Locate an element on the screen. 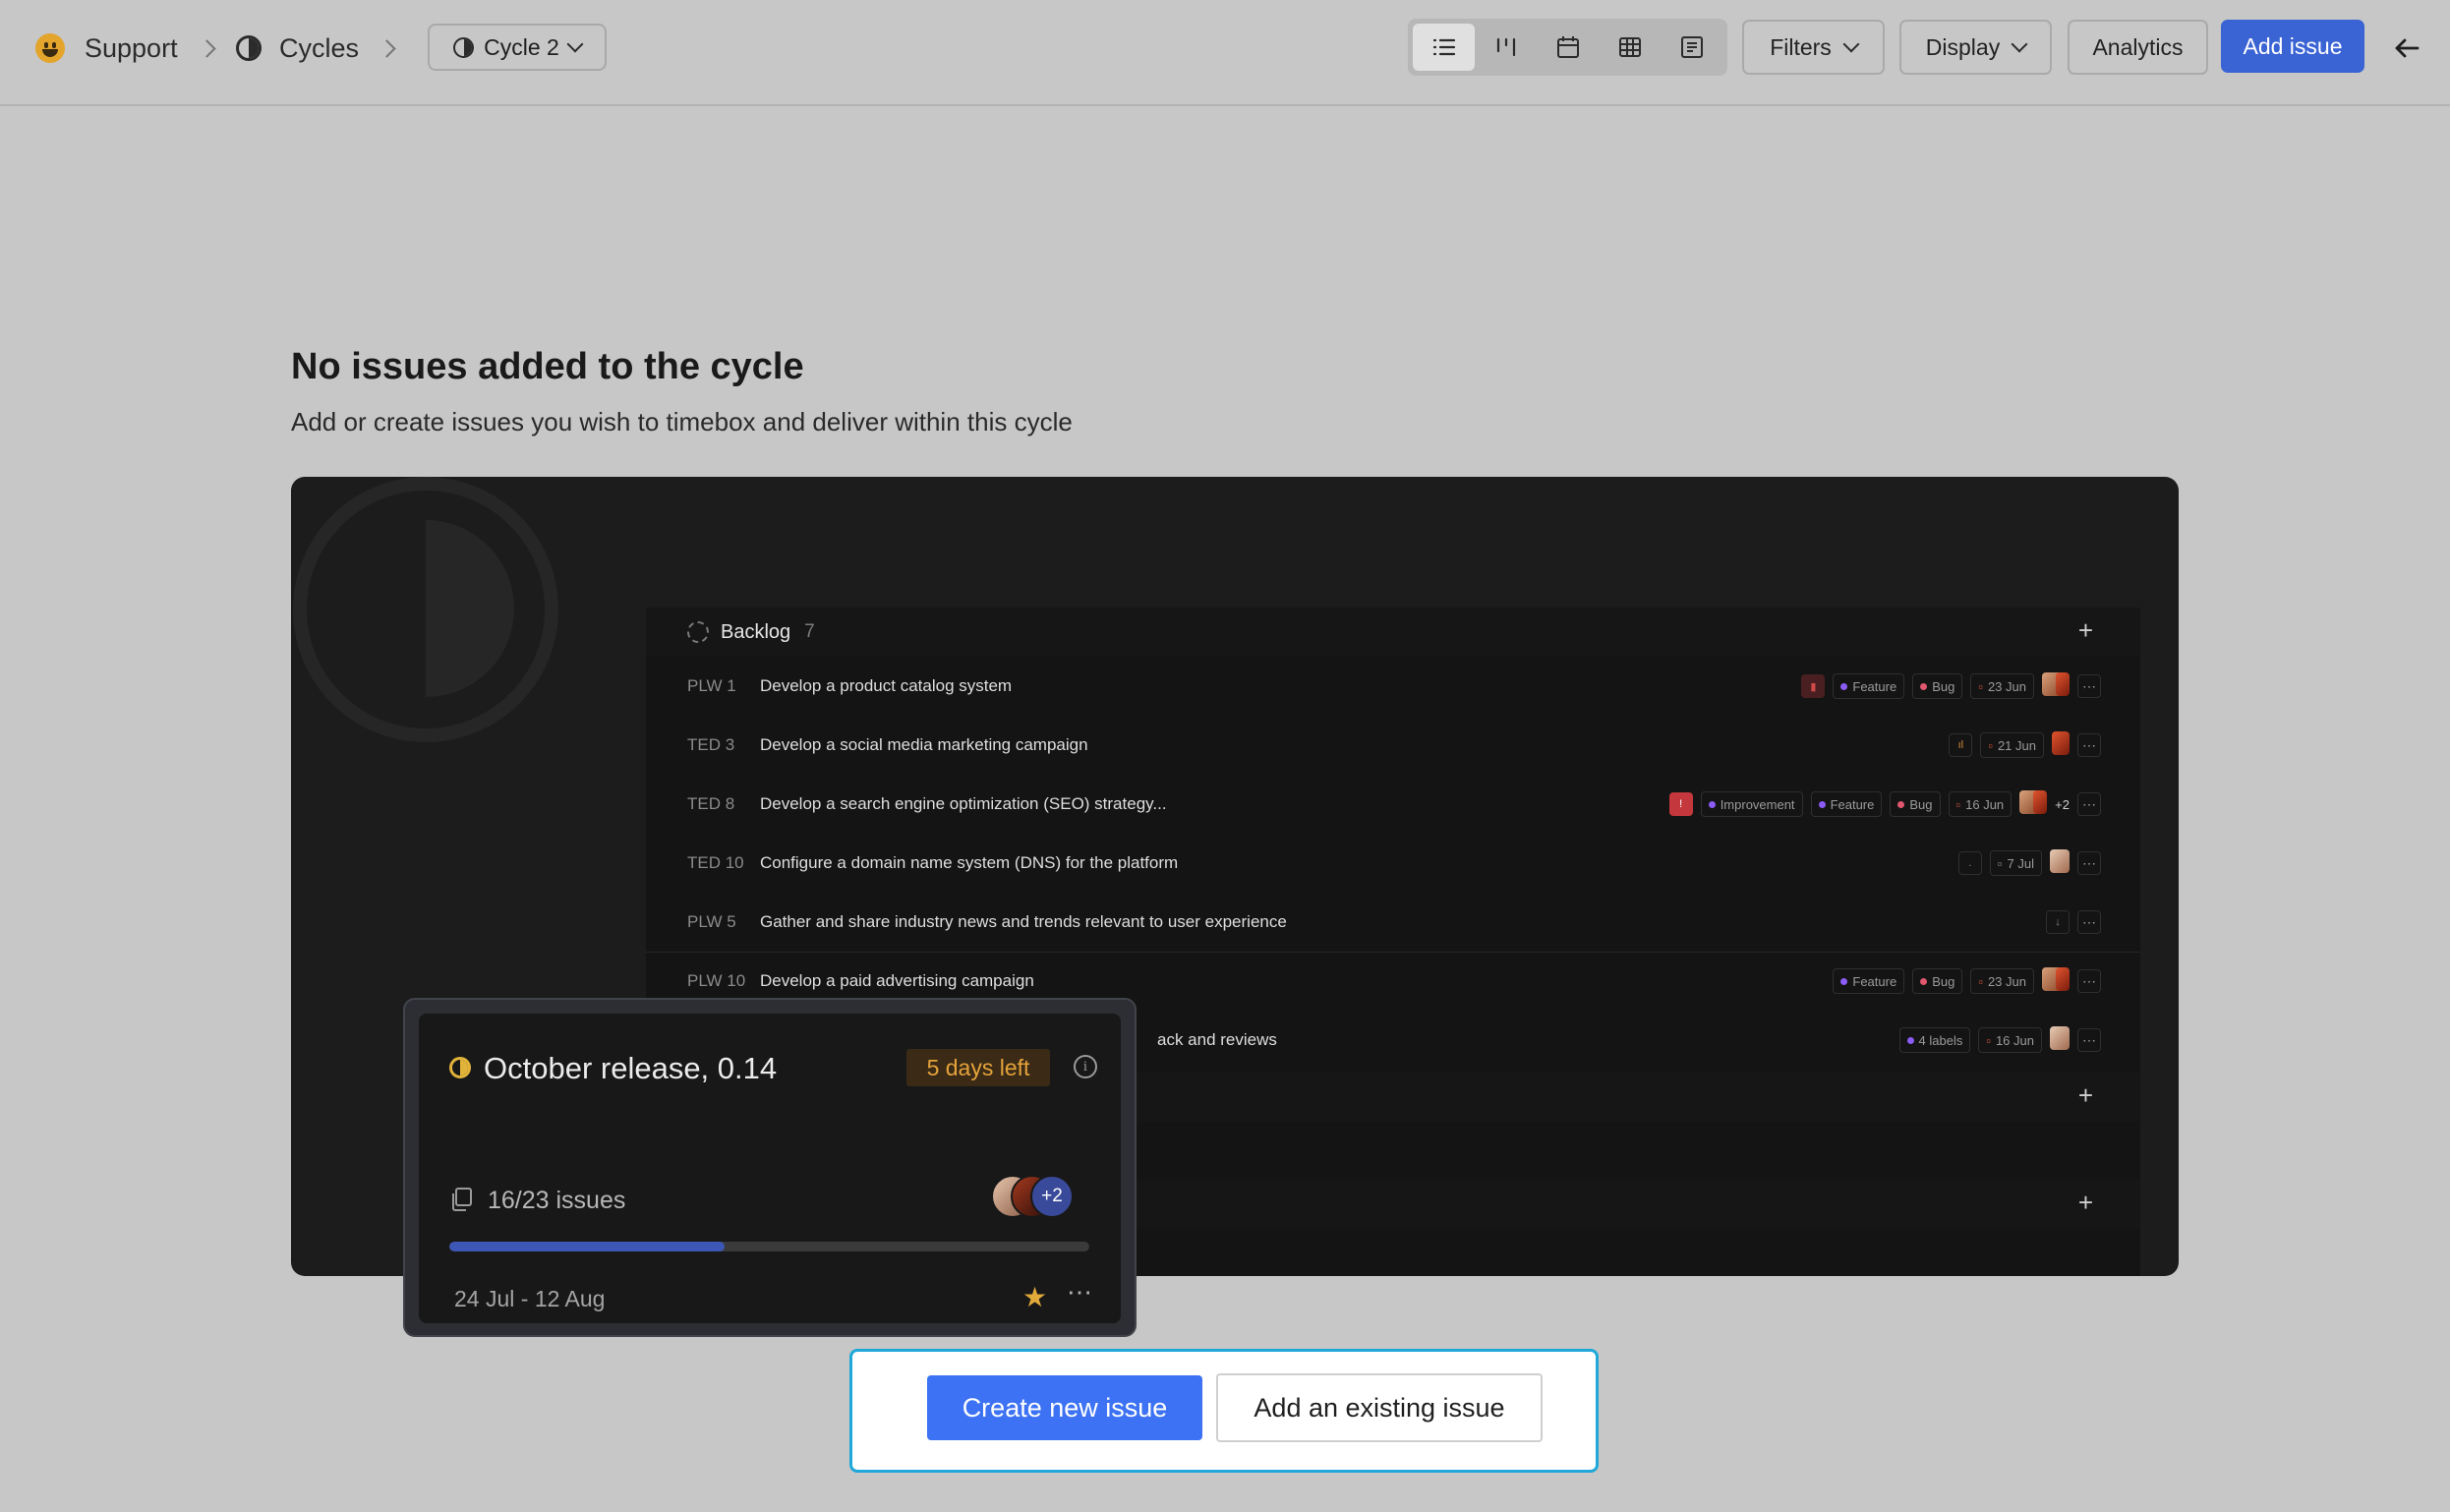 The width and height of the screenshot is (2450, 1512). avatar-group is located at coordinates (2033, 804).